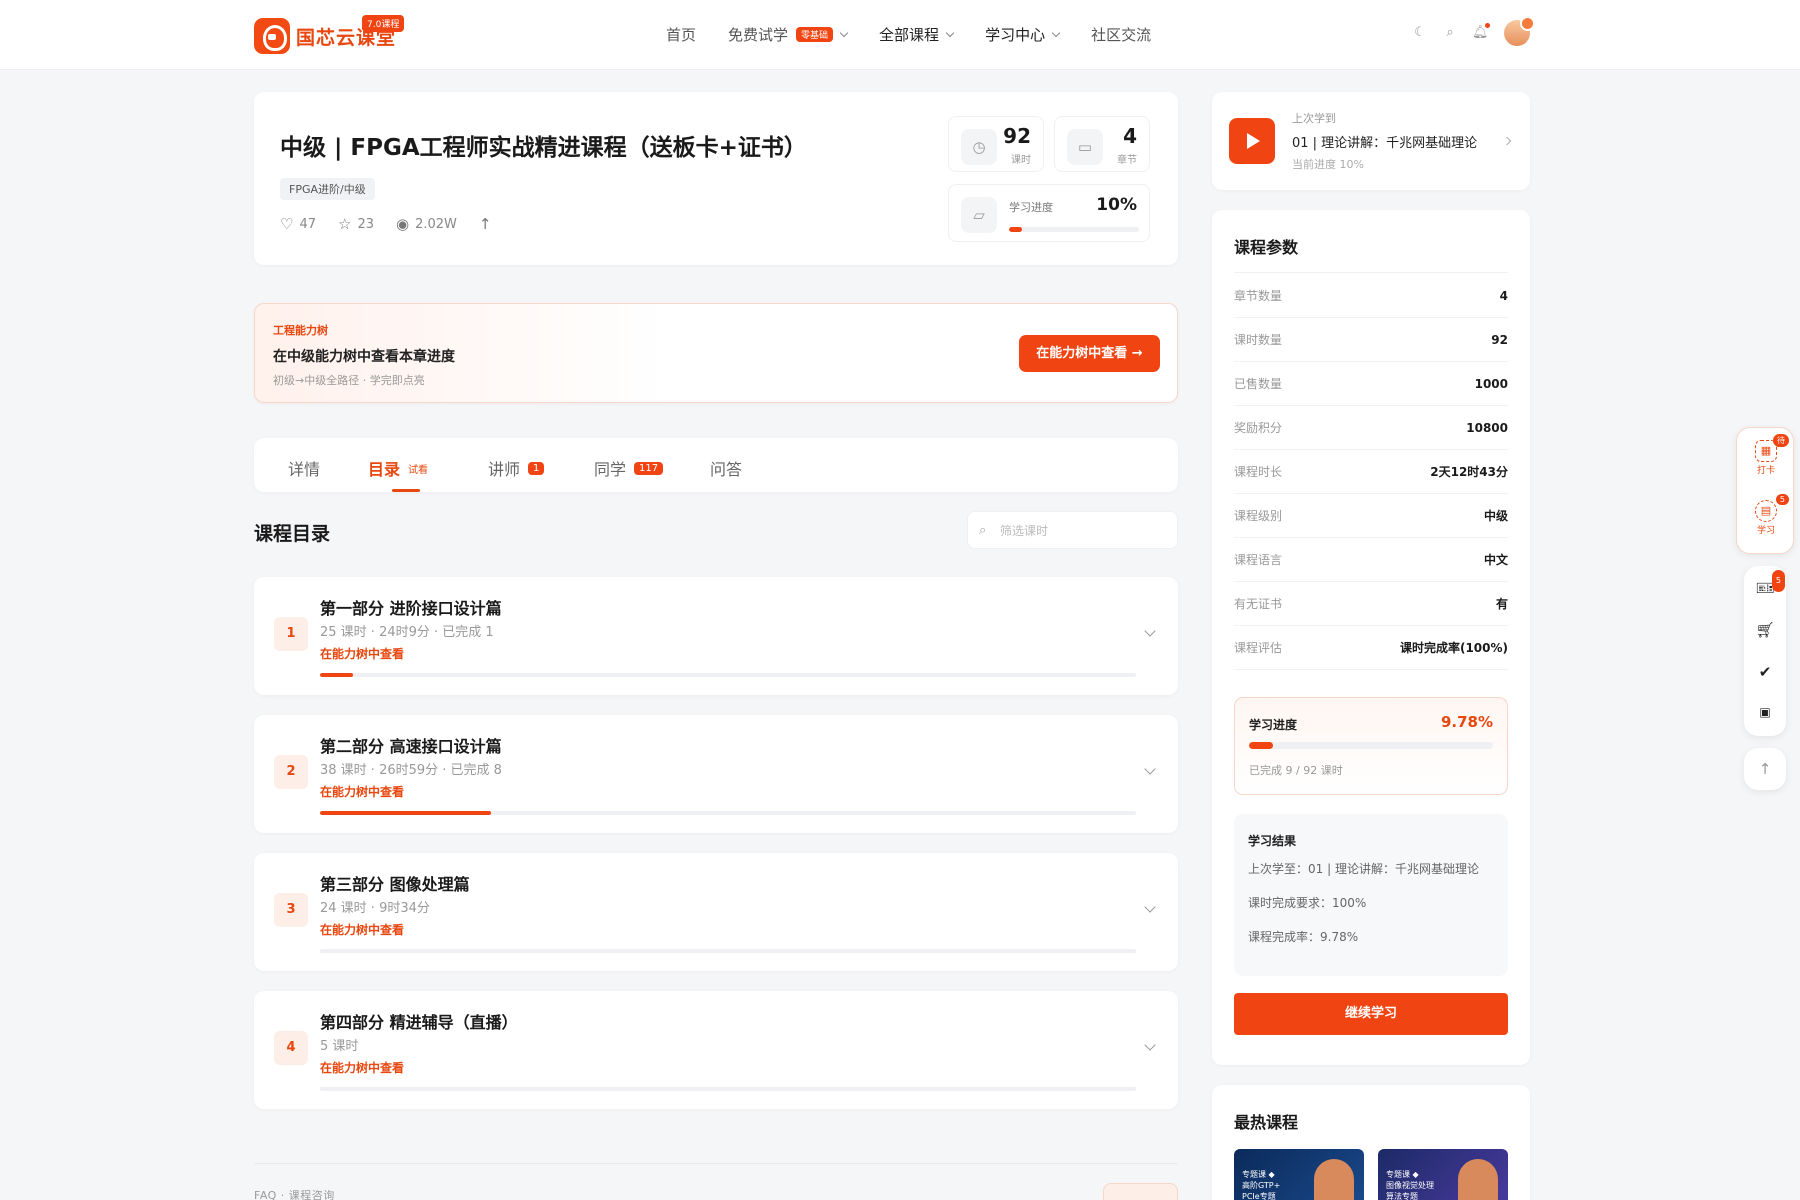  I want to click on nav-all-courses: 全部课程, so click(917, 34).